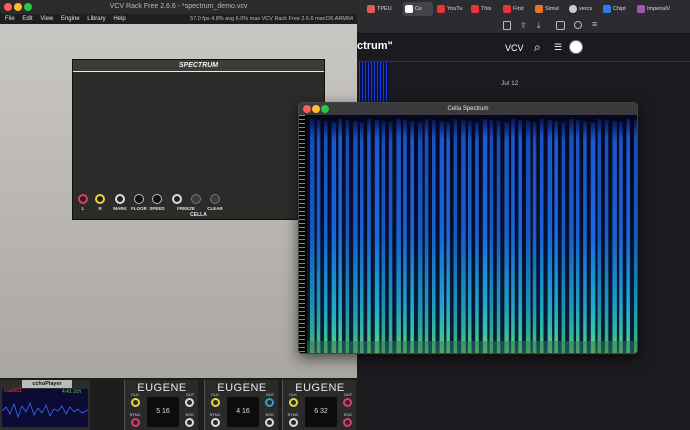  What do you see at coordinates (72, 392) in the screenshot?
I see `player-time: 4:41 2ch` at bounding box center [72, 392].